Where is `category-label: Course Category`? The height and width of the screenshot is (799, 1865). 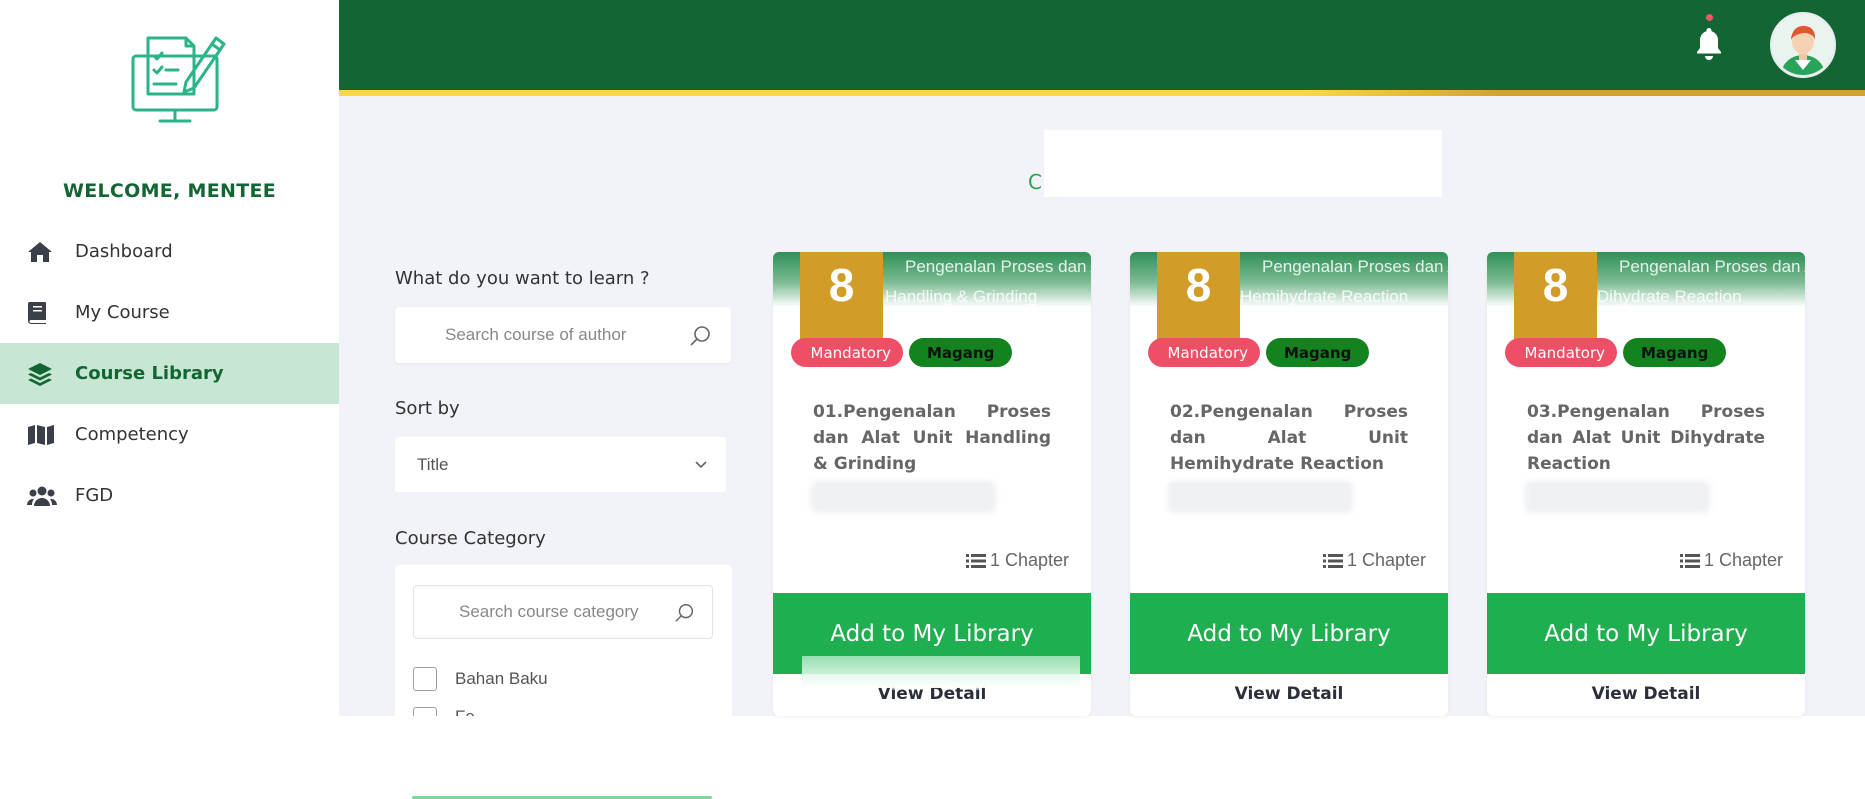
category-label: Course Category is located at coordinates (470, 538).